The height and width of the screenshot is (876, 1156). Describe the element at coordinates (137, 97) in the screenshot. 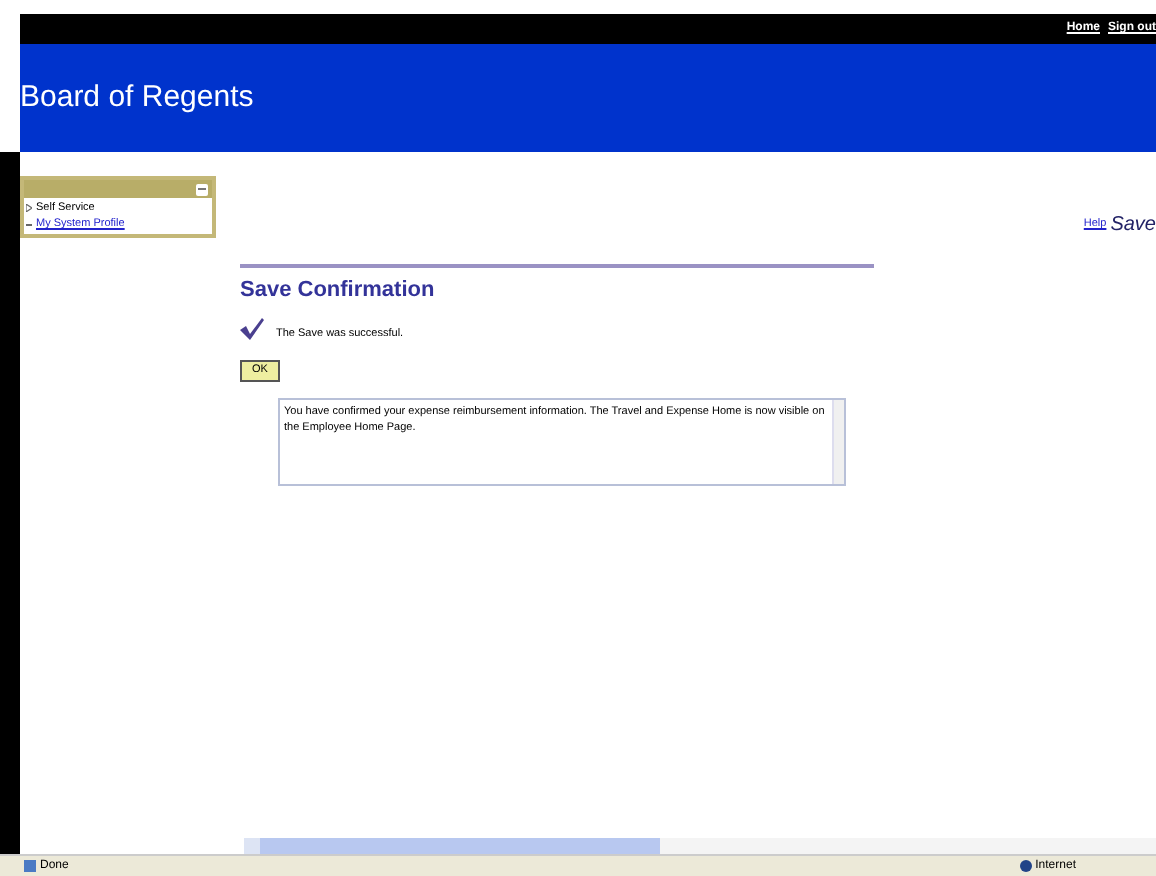

I see `site-title: Board of Regents` at that location.